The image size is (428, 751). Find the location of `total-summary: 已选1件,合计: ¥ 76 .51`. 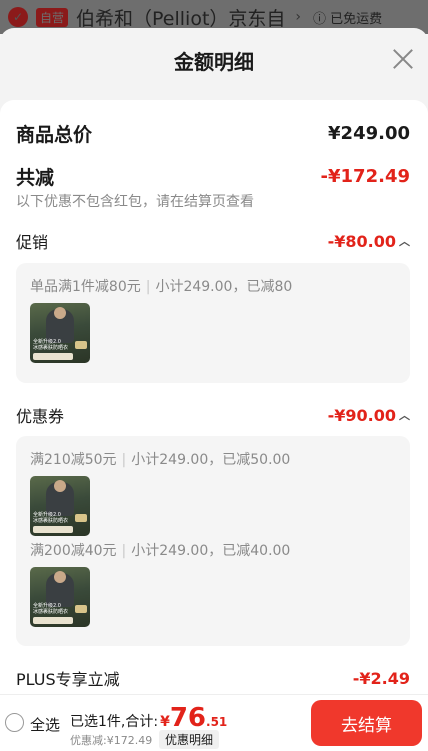

total-summary: 已选1件,合计: ¥ 76 .51 is located at coordinates (148, 718).